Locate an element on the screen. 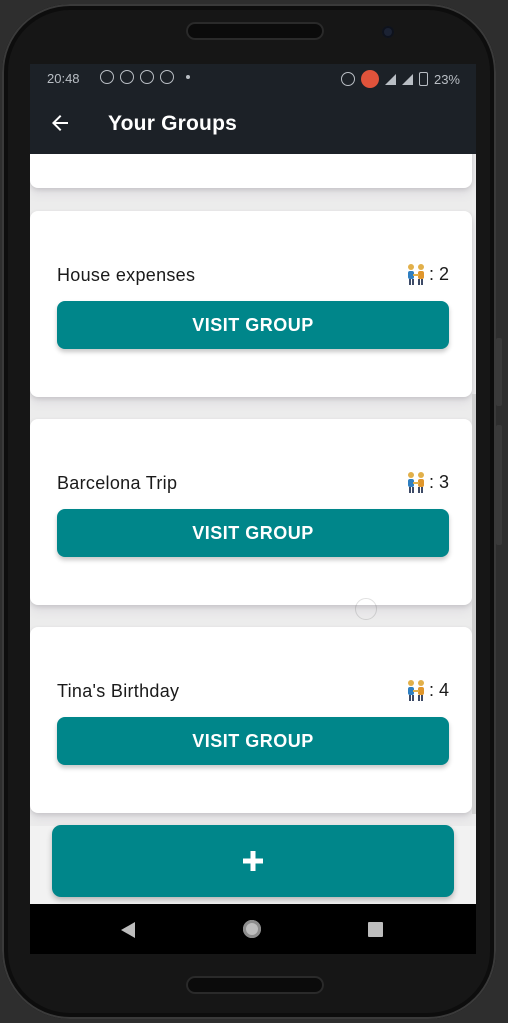 The width and height of the screenshot is (508, 1023). member-count-value: : 2 is located at coordinates (438, 273).